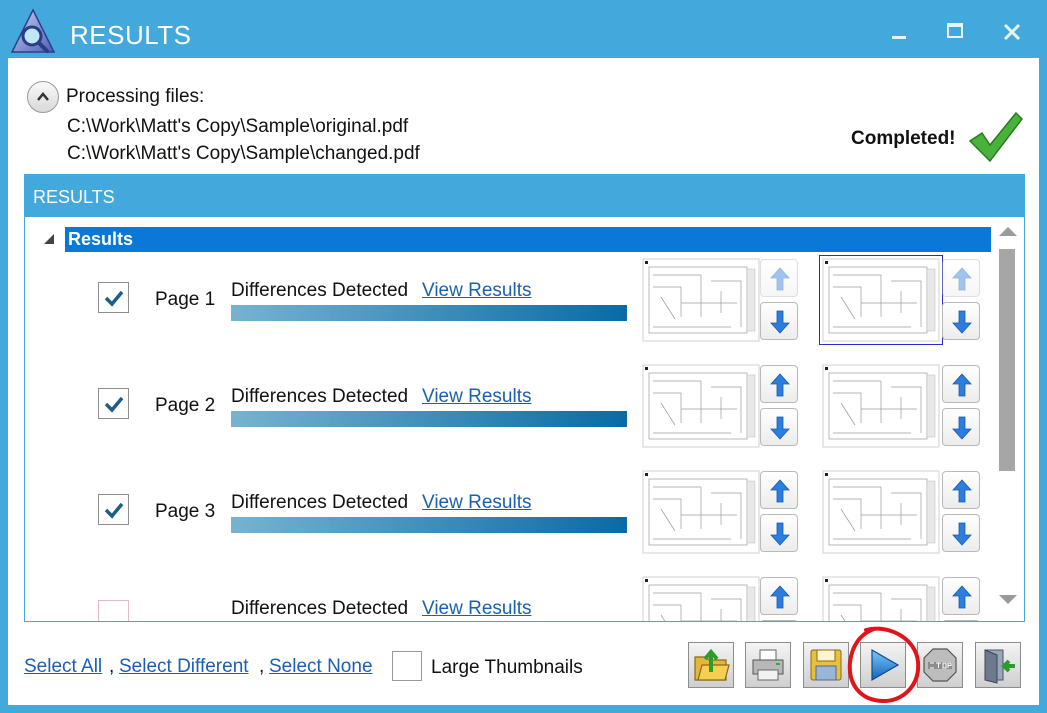 This screenshot has height=713, width=1047. Describe the element at coordinates (1008, 231) in the screenshot. I see `scroll-up-icon` at that location.